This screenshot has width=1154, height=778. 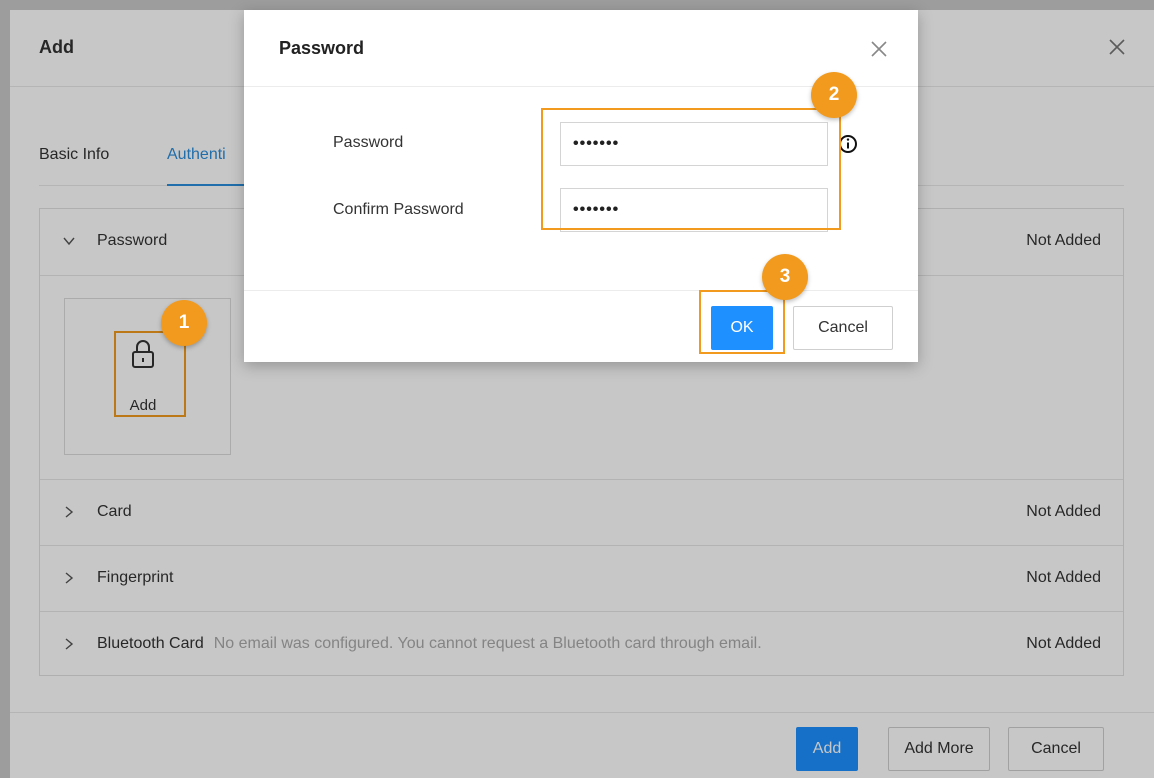 I want to click on info-icon, so click(x=848, y=144).